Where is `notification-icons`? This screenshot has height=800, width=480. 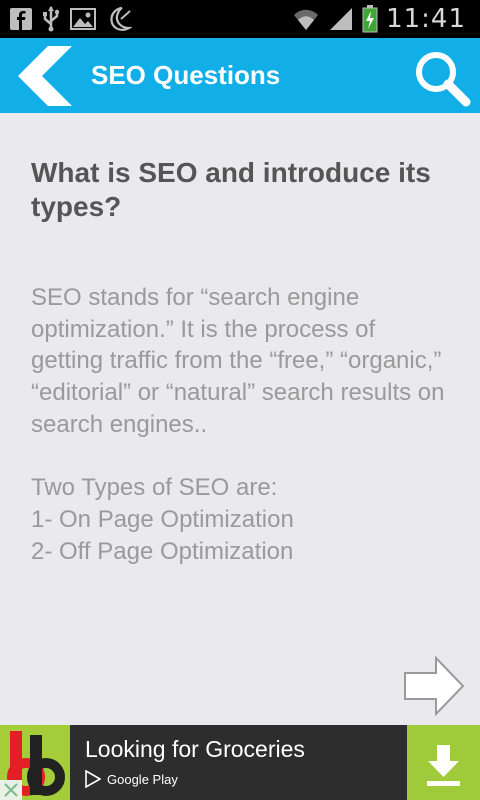
notification-icons is located at coordinates (71, 19).